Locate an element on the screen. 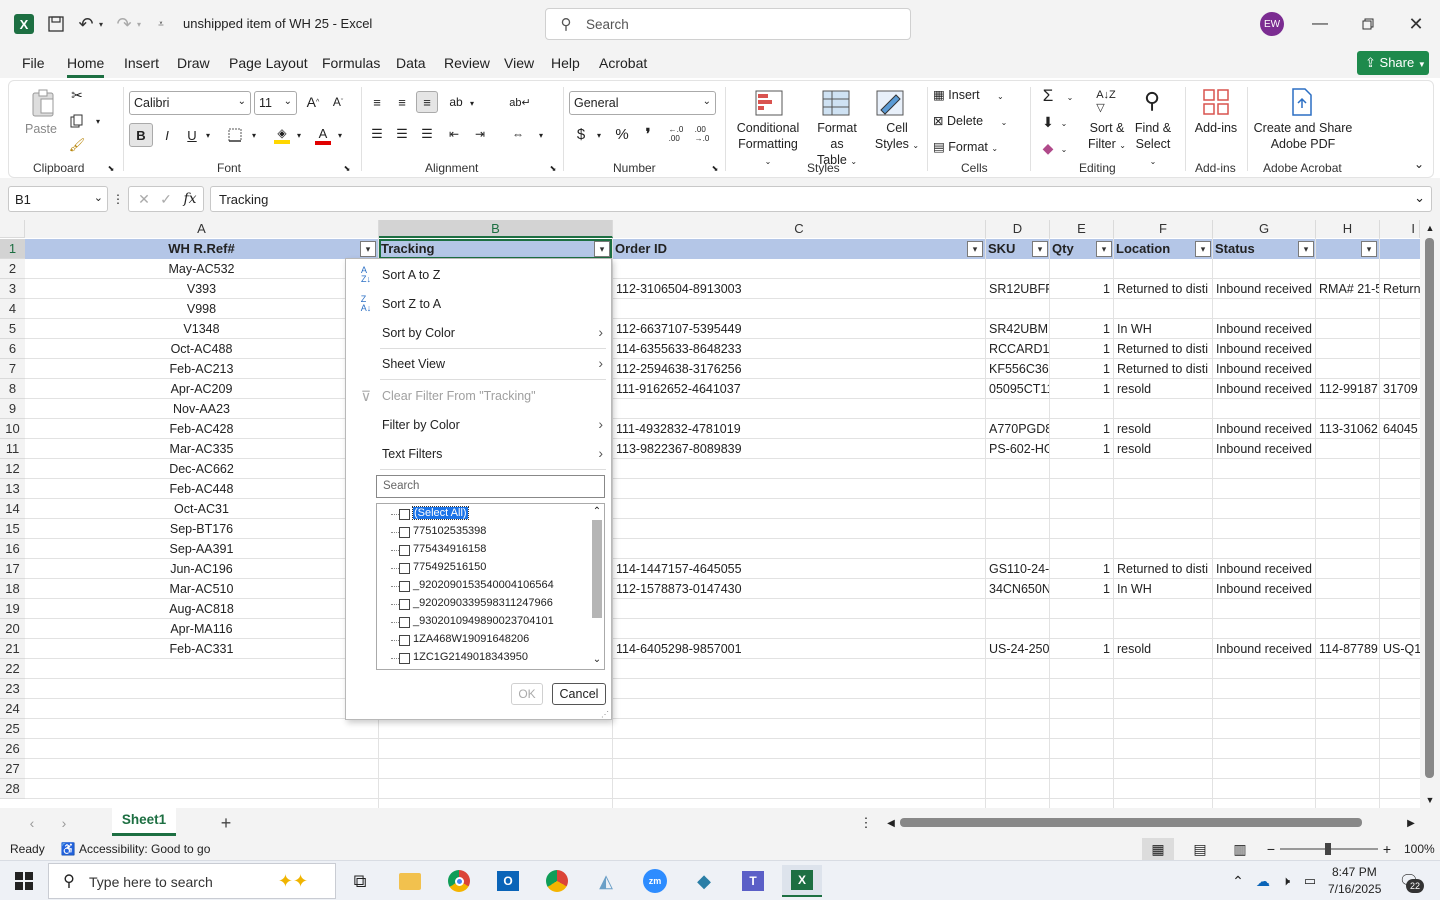 The width and height of the screenshot is (1440, 900). row-header: 4 is located at coordinates (12, 309).